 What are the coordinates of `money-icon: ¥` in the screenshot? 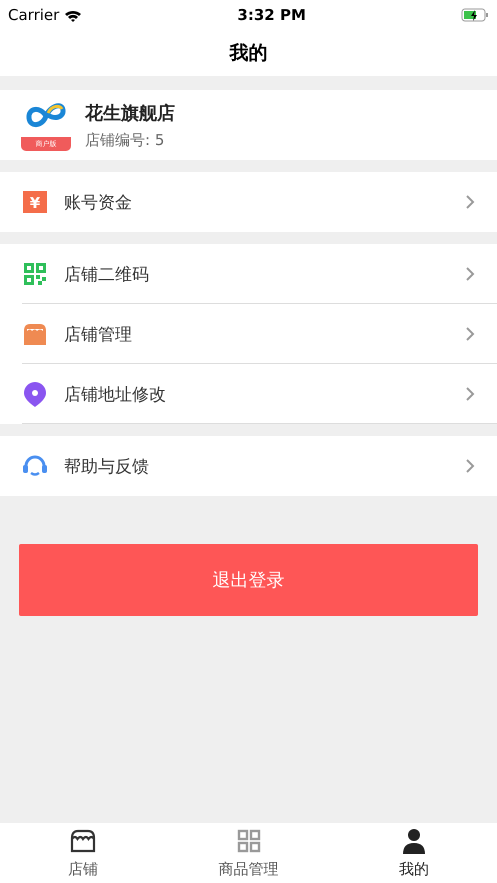 It's located at (35, 202).